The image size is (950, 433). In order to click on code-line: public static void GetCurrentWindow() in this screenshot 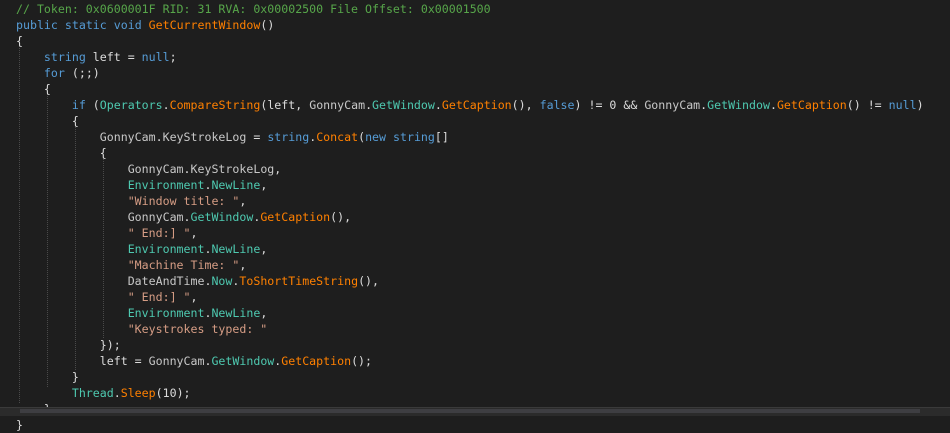, I will do `click(145, 25)`.